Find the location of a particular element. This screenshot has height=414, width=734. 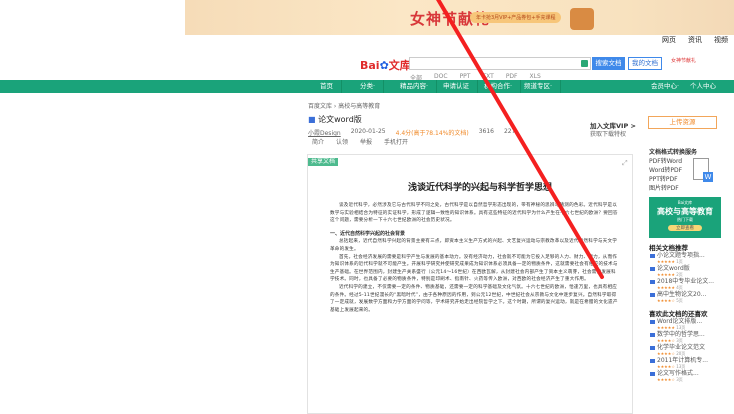

page-heading: 浅谈近代科学的兴起与科学哲学思想 is located at coordinates (479, 188).